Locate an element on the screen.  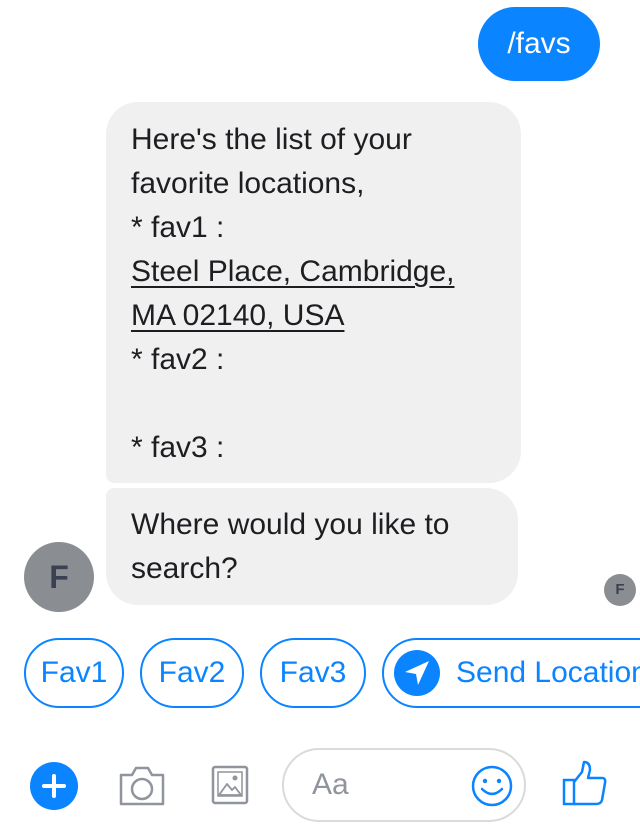
outgoing-message-bubble: /favs is located at coordinates (539, 44).